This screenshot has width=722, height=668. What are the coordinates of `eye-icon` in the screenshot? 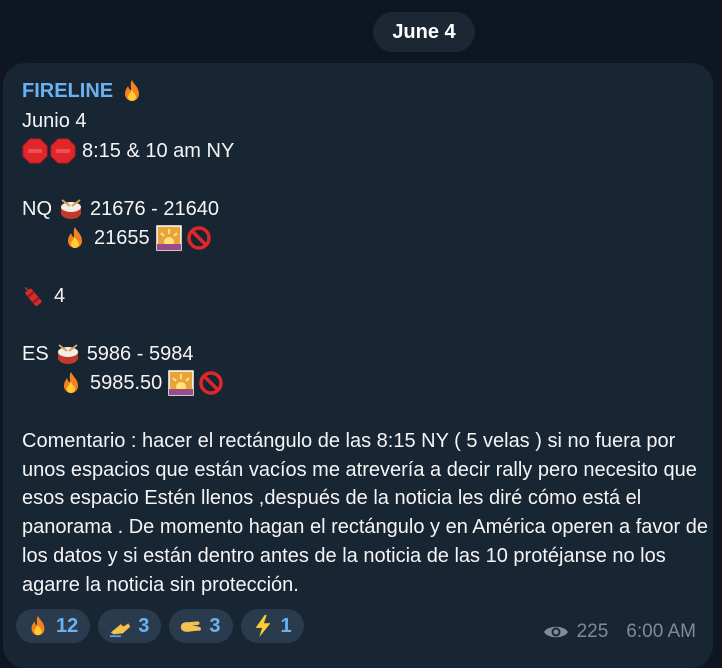 It's located at (556, 632).